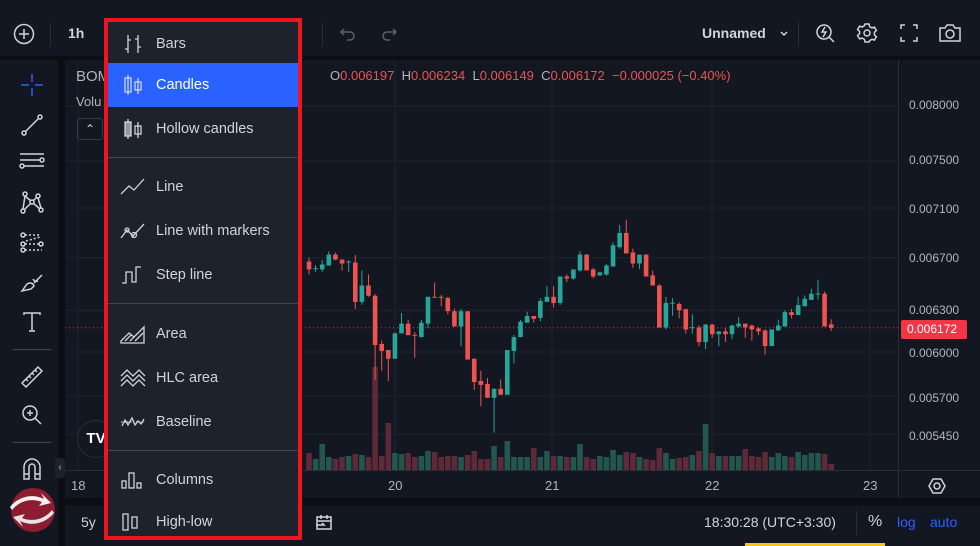  Describe the element at coordinates (88, 101) in the screenshot. I see `volume-legend: Volu` at that location.